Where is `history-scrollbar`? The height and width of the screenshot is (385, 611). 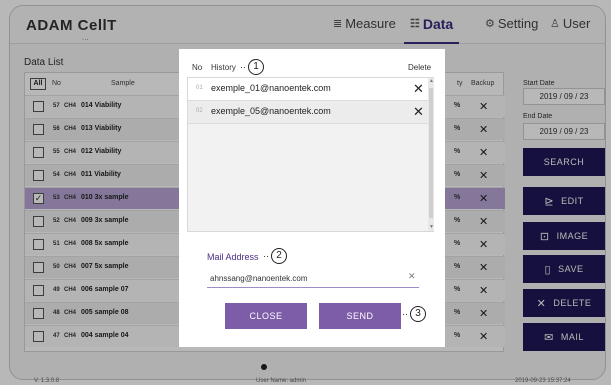 history-scrollbar is located at coordinates (431, 154).